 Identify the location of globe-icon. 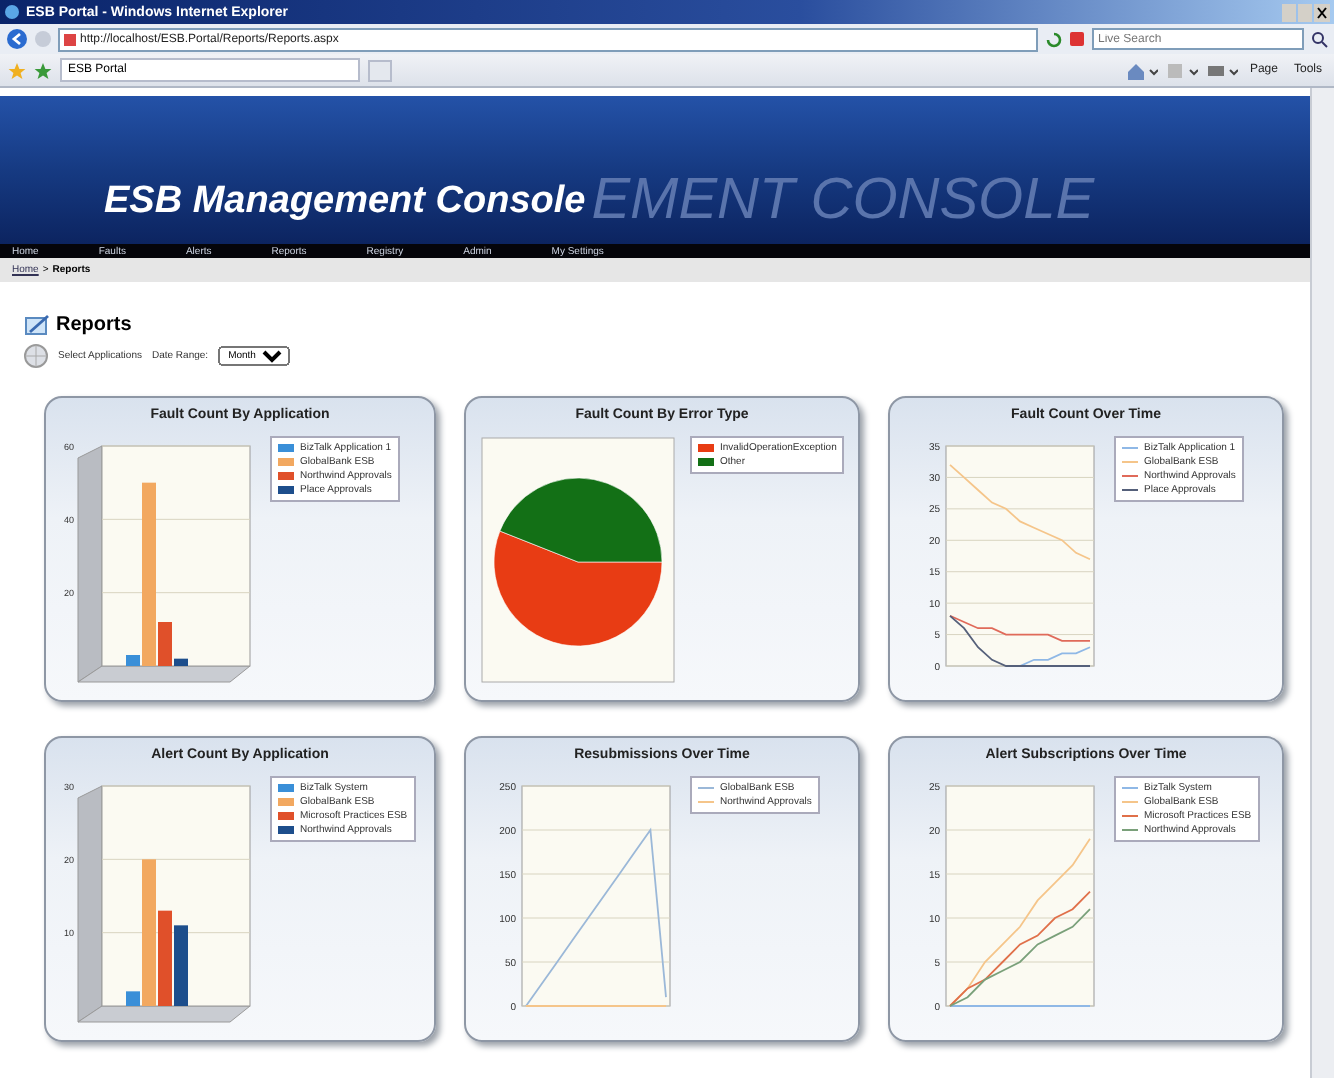
(36, 356).